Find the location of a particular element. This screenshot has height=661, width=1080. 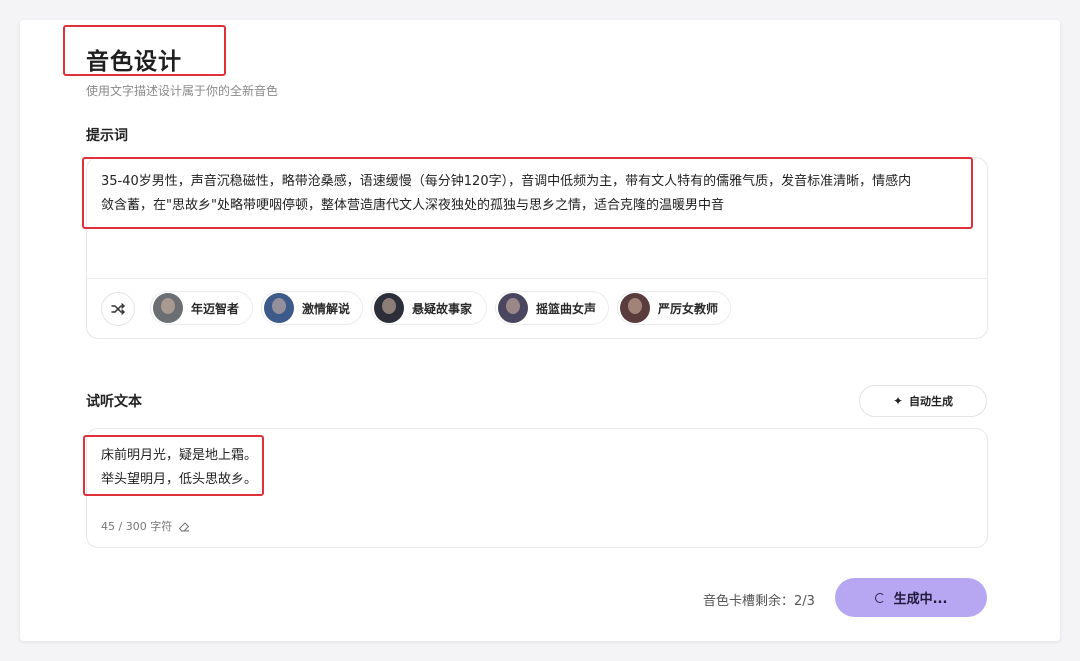

page-title: 音色设计 is located at coordinates (134, 62).